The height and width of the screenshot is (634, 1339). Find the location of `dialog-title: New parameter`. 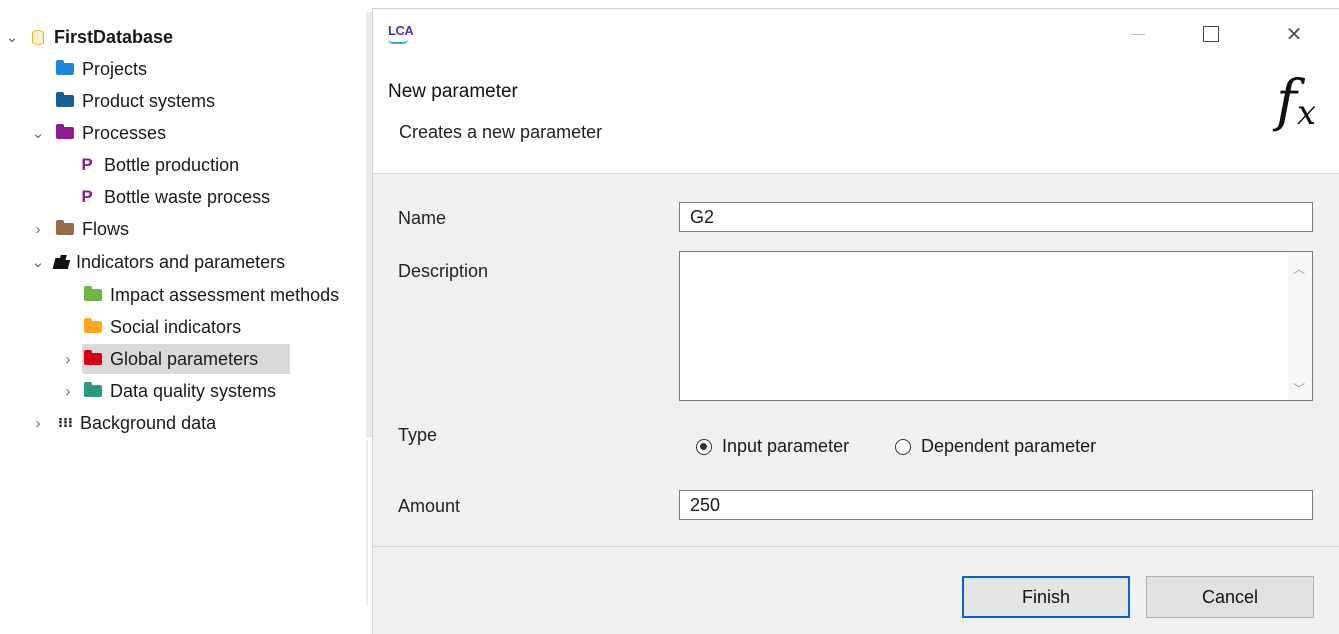

dialog-title: New parameter is located at coordinates (453, 91).